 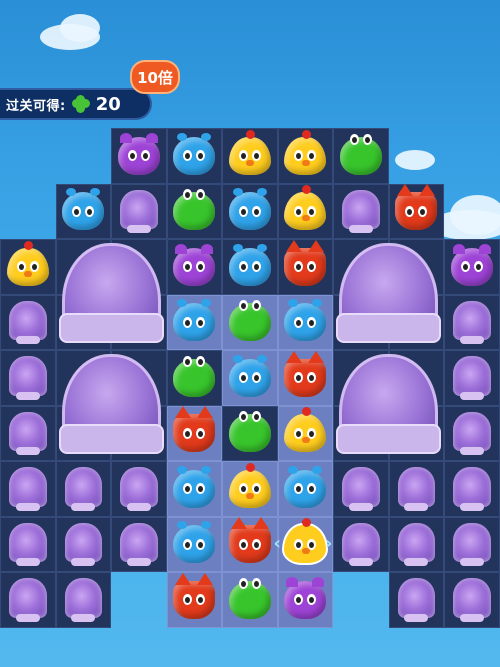 What do you see at coordinates (155, 77) in the screenshot?
I see `multiplier-badge: 10倍` at bounding box center [155, 77].